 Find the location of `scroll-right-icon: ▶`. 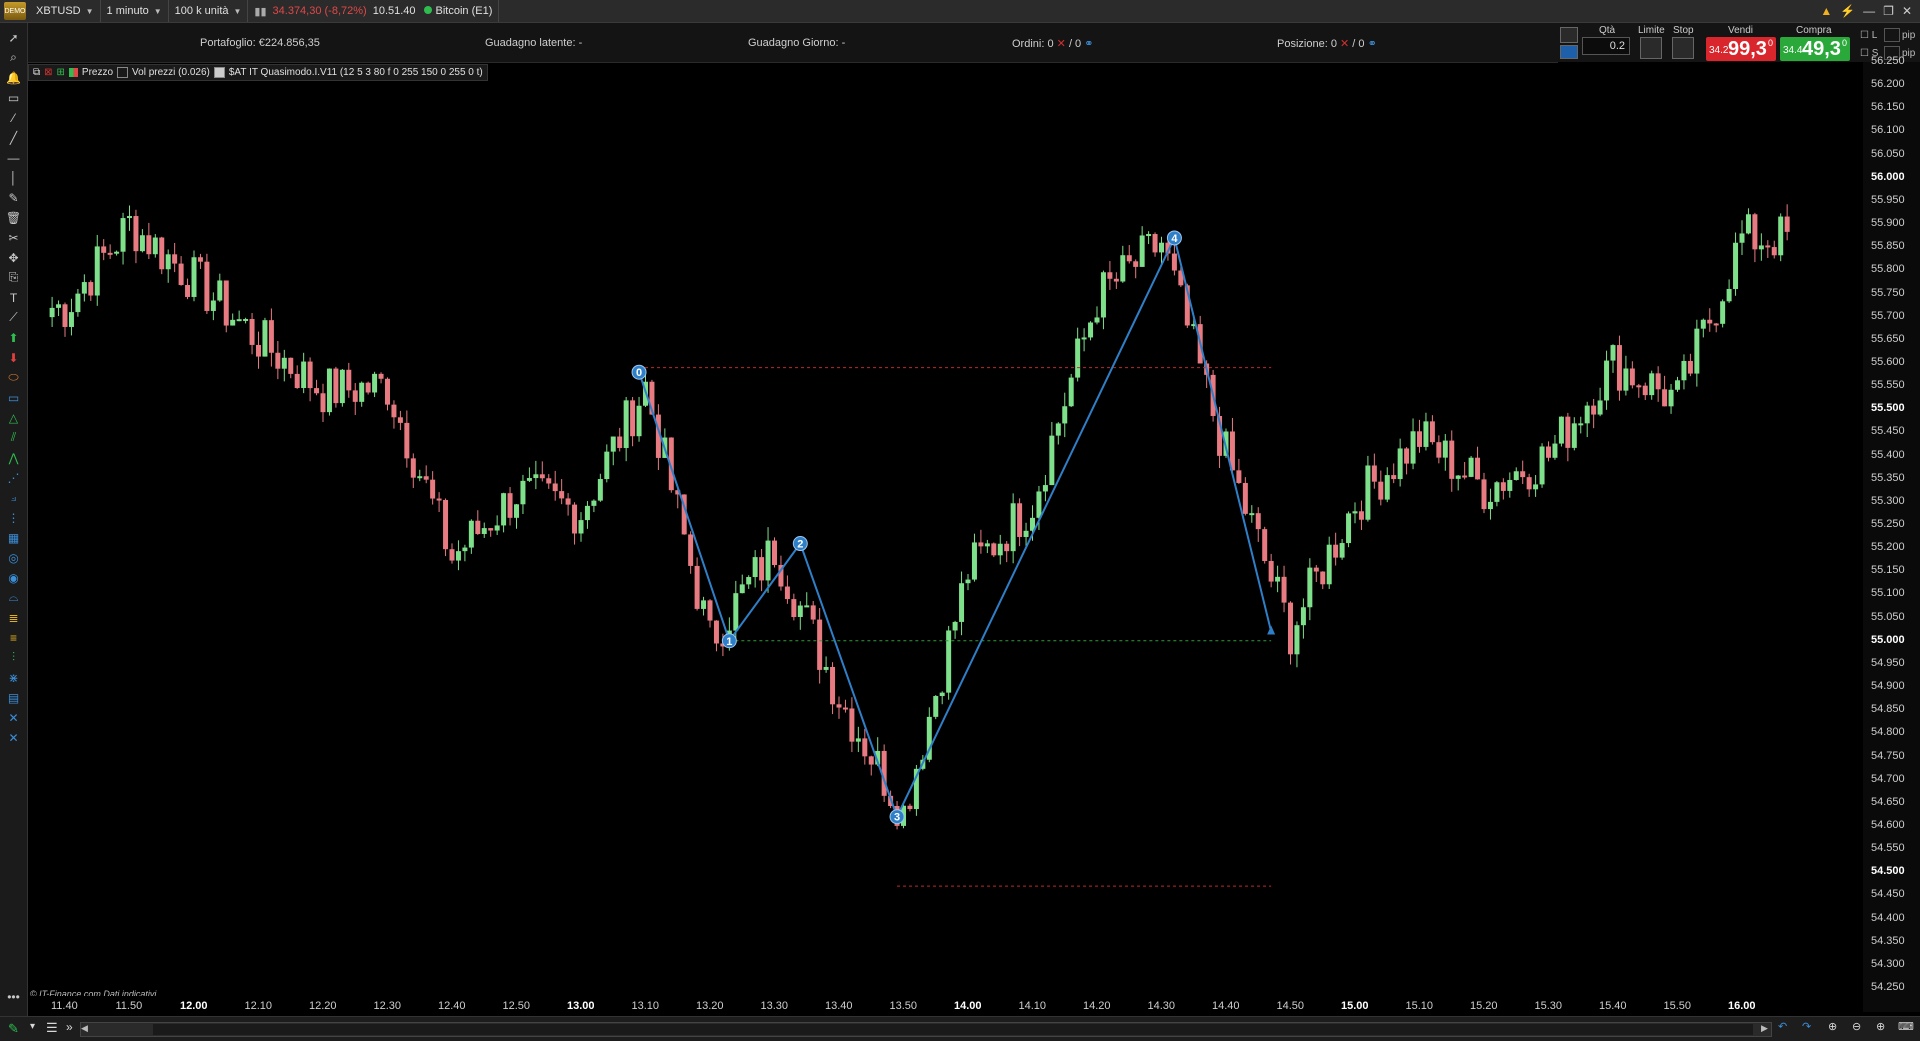

scroll-right-icon: ▶ is located at coordinates (1766, 1029).